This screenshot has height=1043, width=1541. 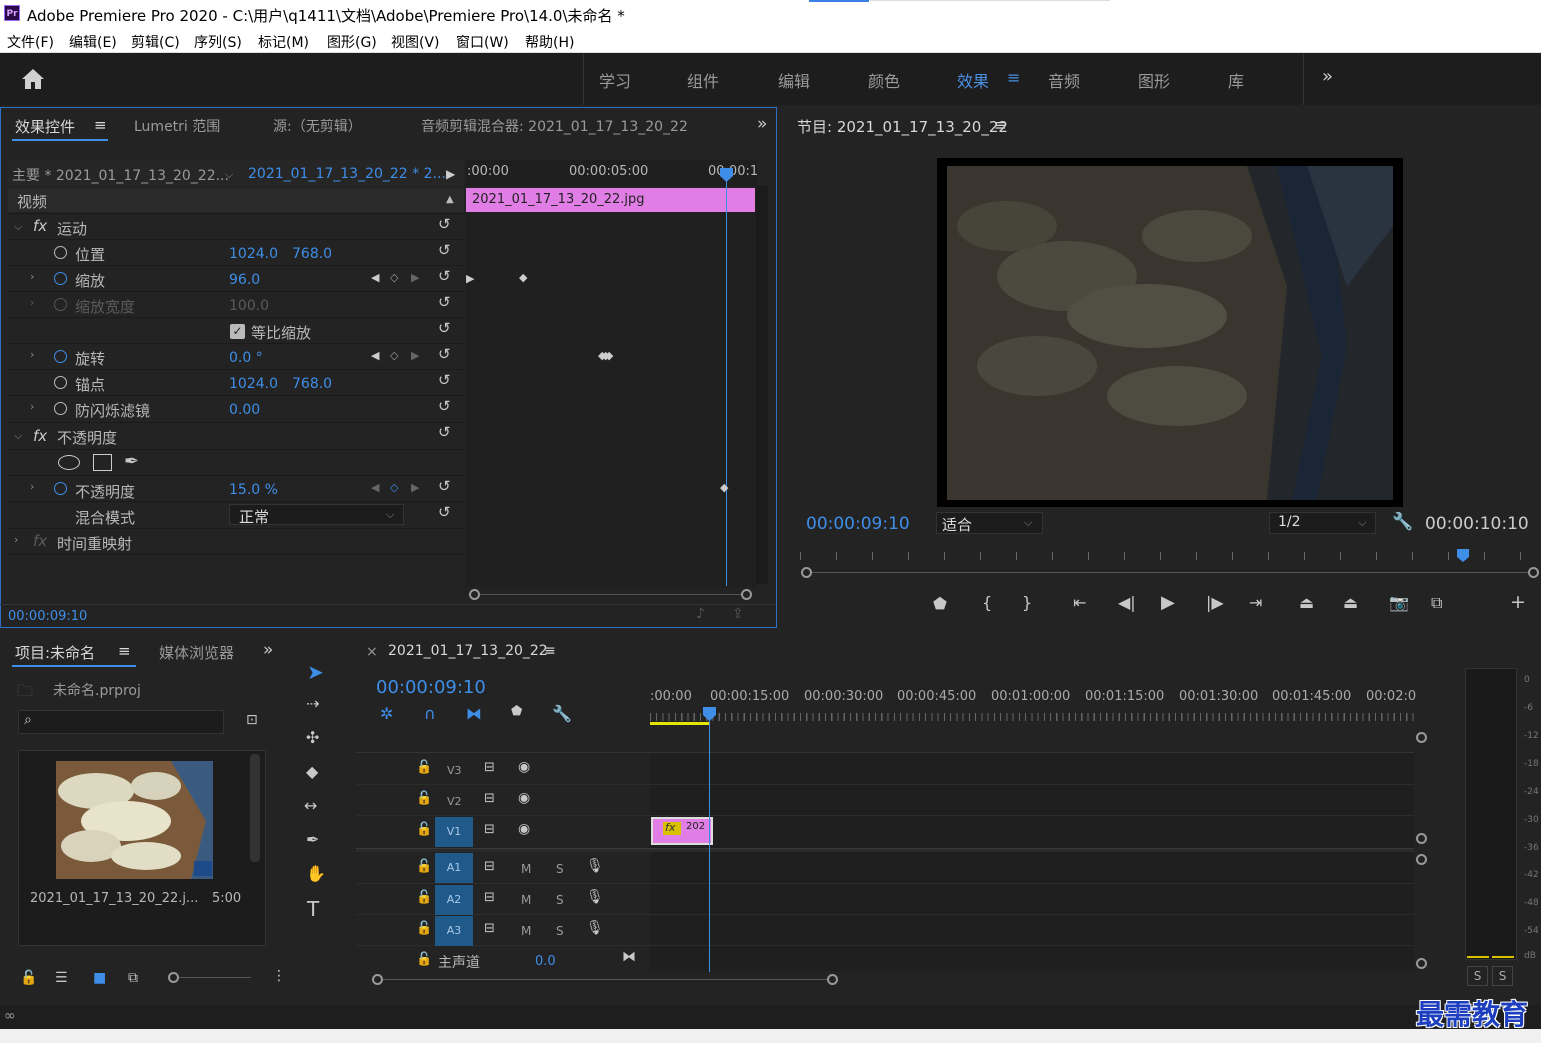 What do you see at coordinates (313, 909) in the screenshot?
I see `type-tool-icon: T` at bounding box center [313, 909].